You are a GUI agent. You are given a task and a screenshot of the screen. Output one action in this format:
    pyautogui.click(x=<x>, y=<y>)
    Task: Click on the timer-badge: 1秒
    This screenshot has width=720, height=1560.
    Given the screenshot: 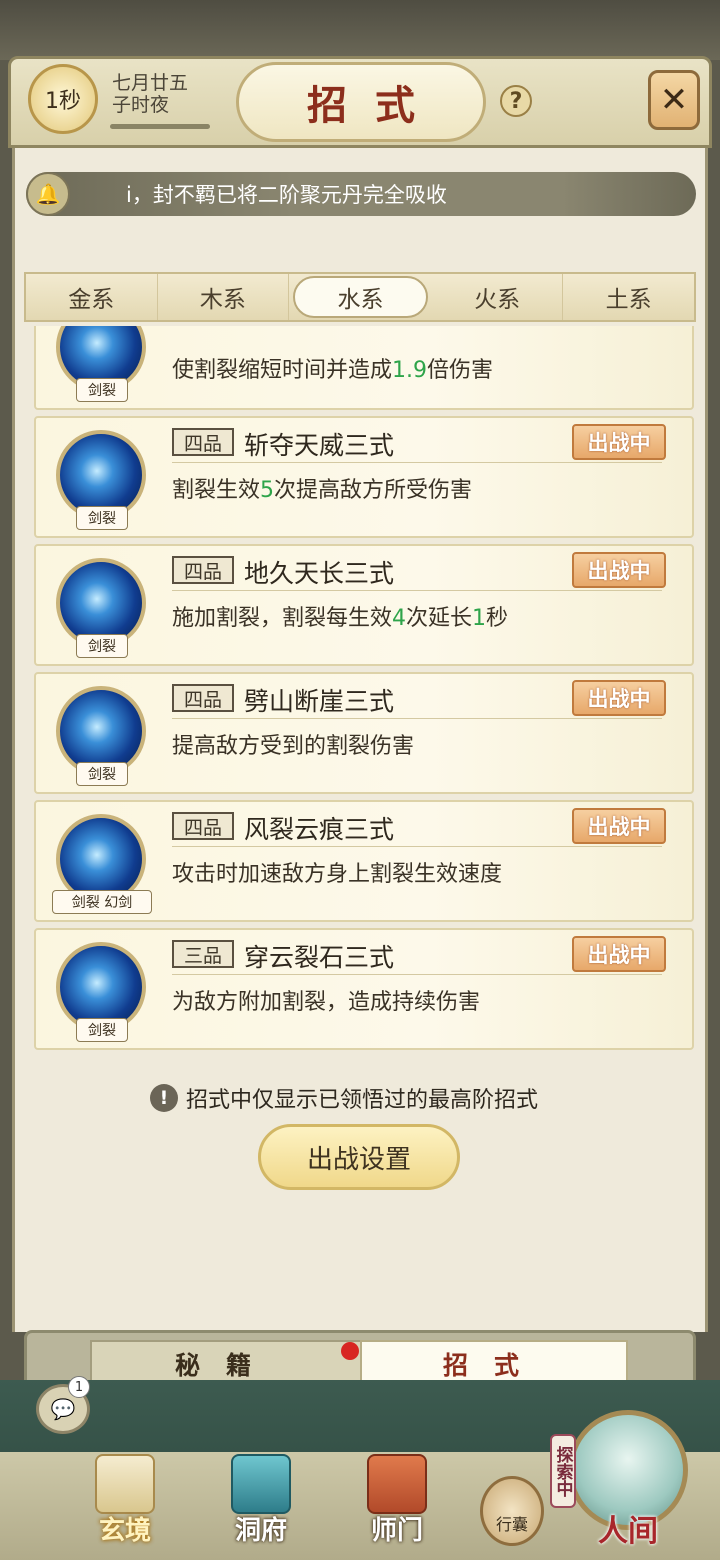 What is the action you would take?
    pyautogui.click(x=63, y=99)
    